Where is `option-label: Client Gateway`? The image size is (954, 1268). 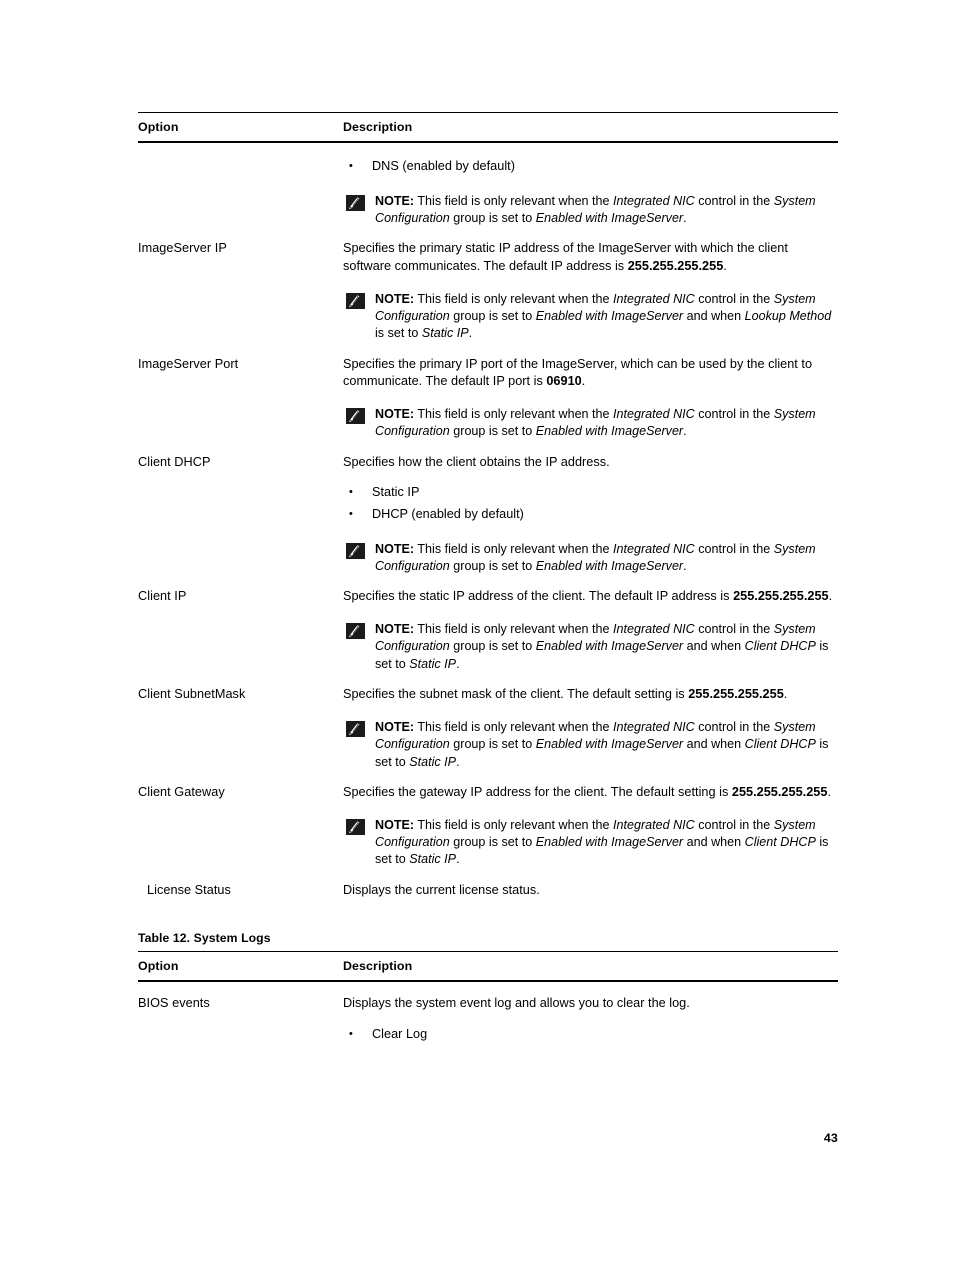
option-label: Client Gateway is located at coordinates (181, 792).